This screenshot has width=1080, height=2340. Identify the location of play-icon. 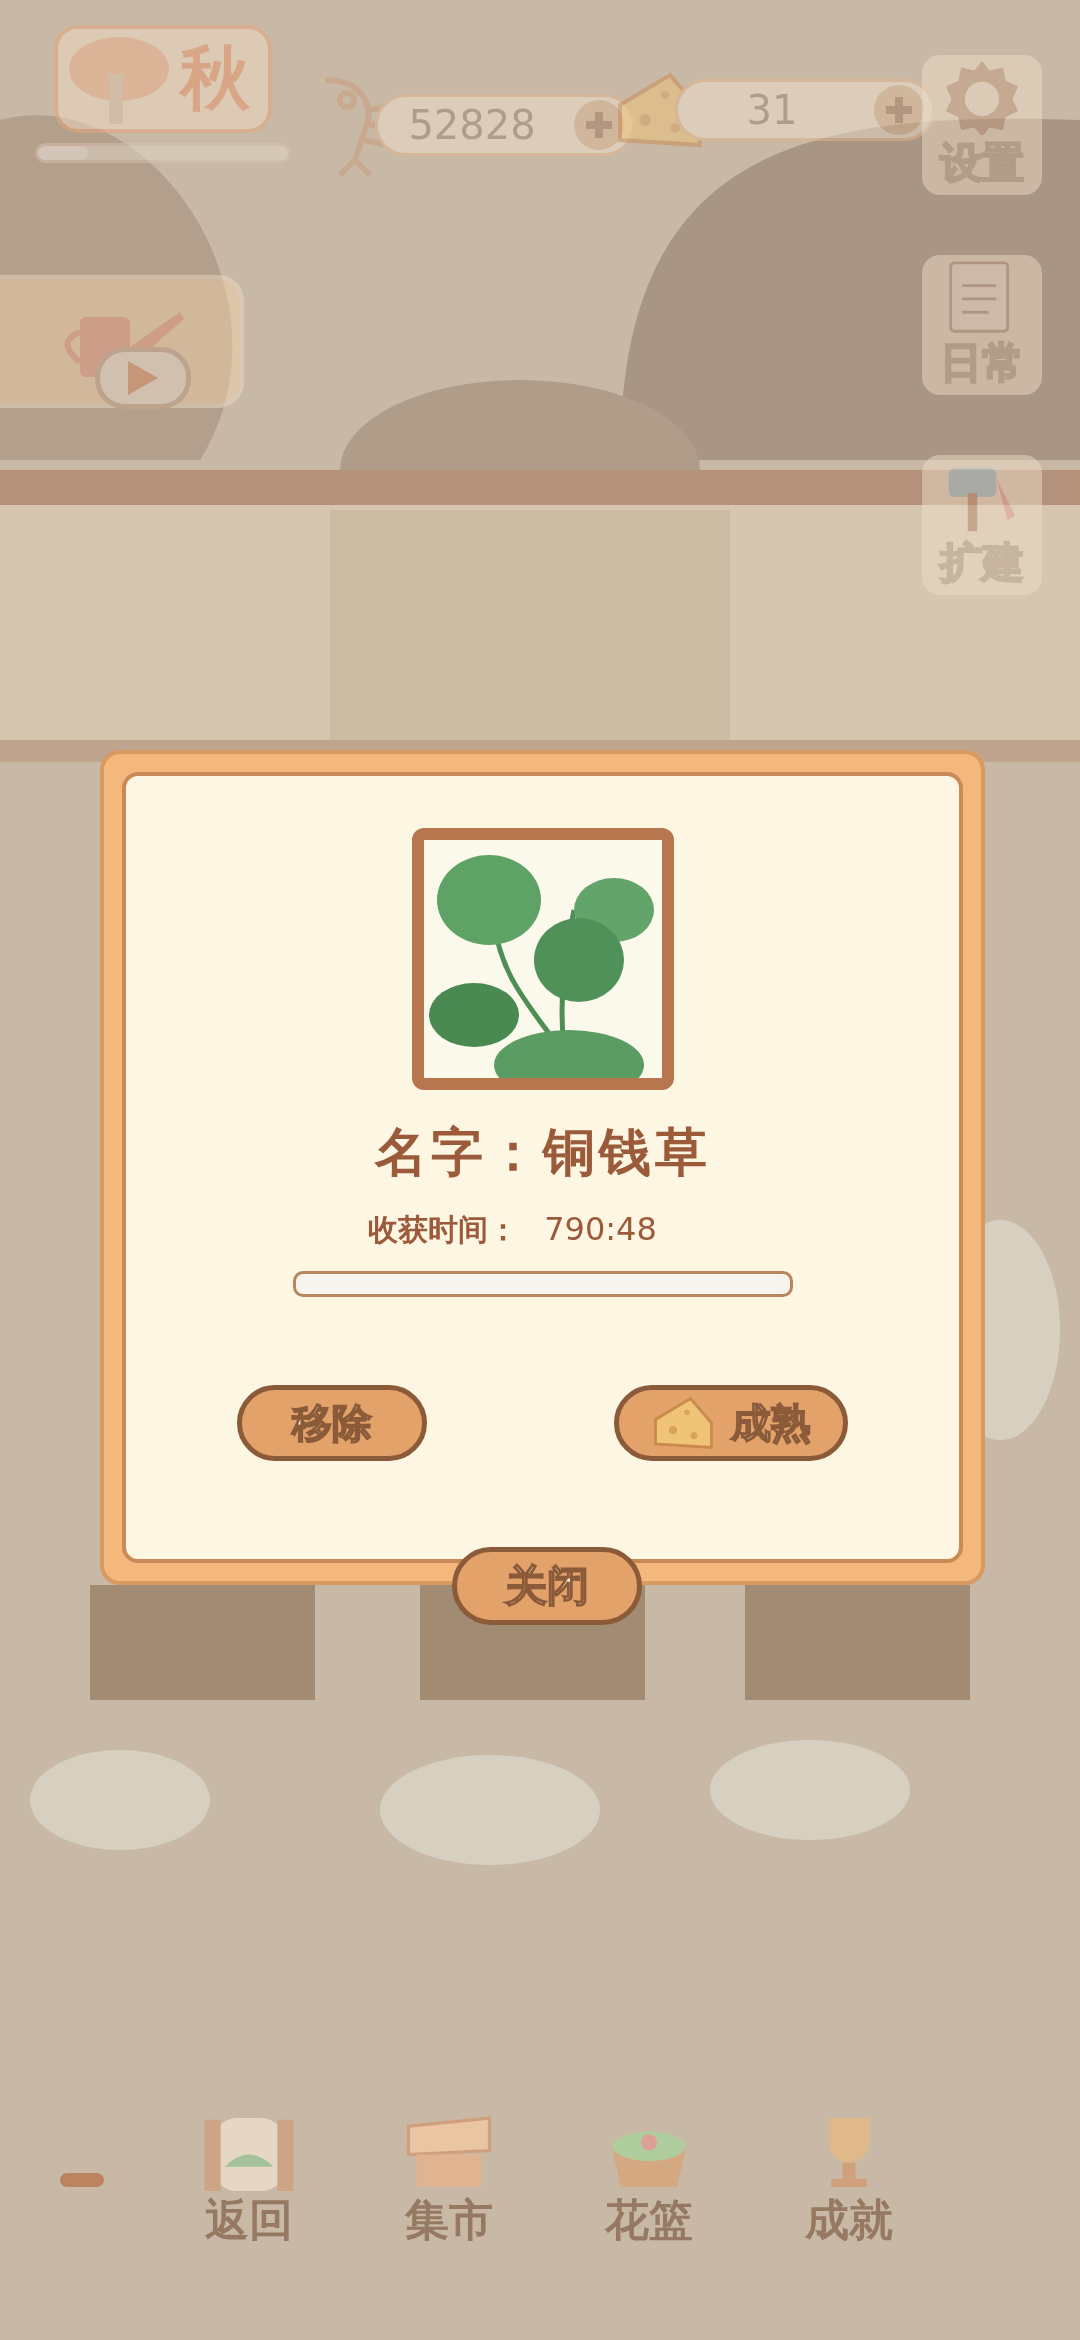
(143, 378).